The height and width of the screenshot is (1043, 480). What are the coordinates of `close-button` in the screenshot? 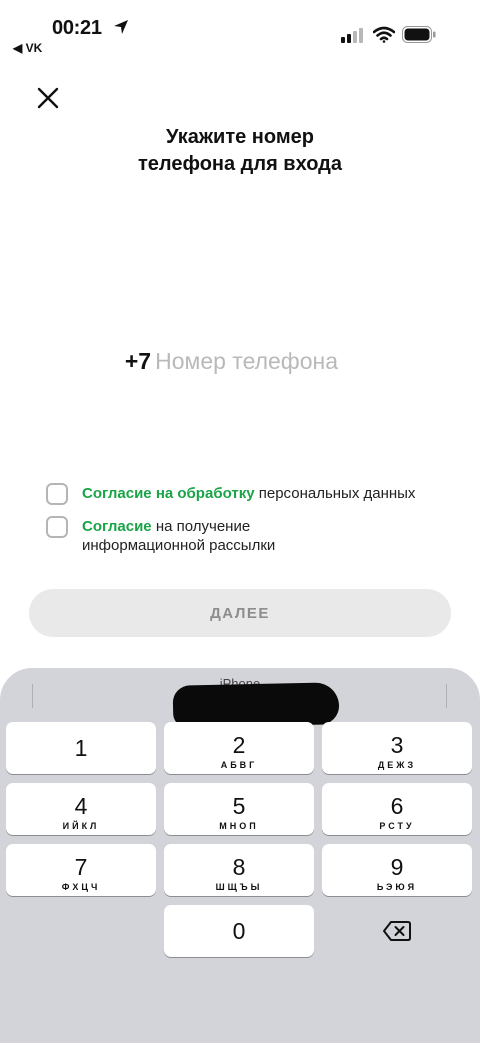 It's located at (48, 98).